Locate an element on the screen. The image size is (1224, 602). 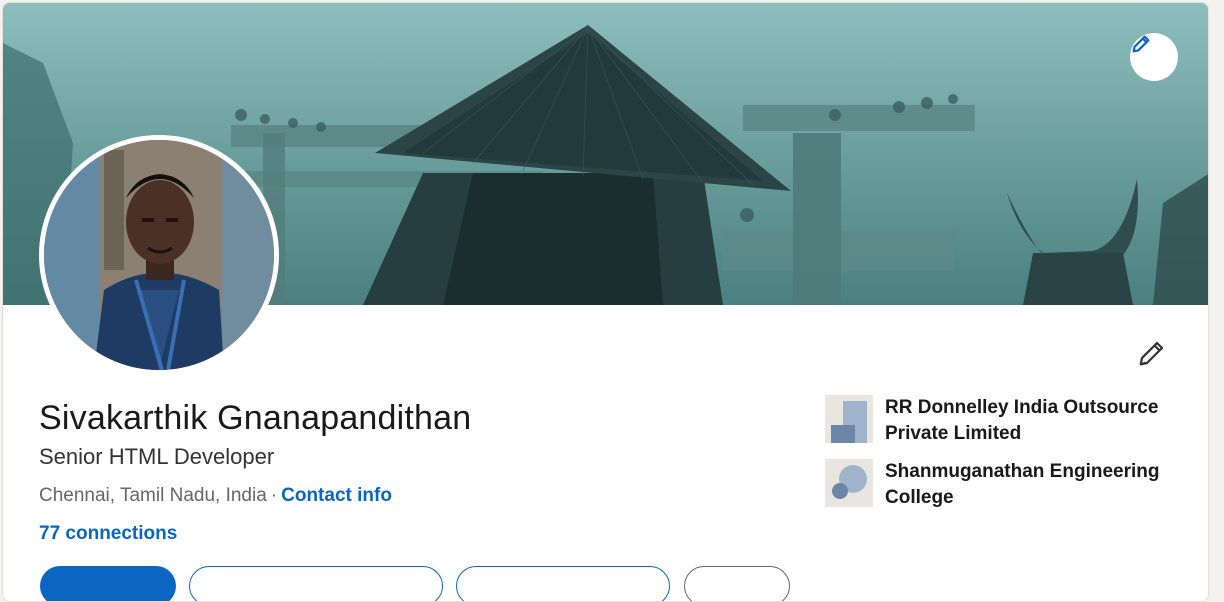
edit-cover-button is located at coordinates (1154, 57).